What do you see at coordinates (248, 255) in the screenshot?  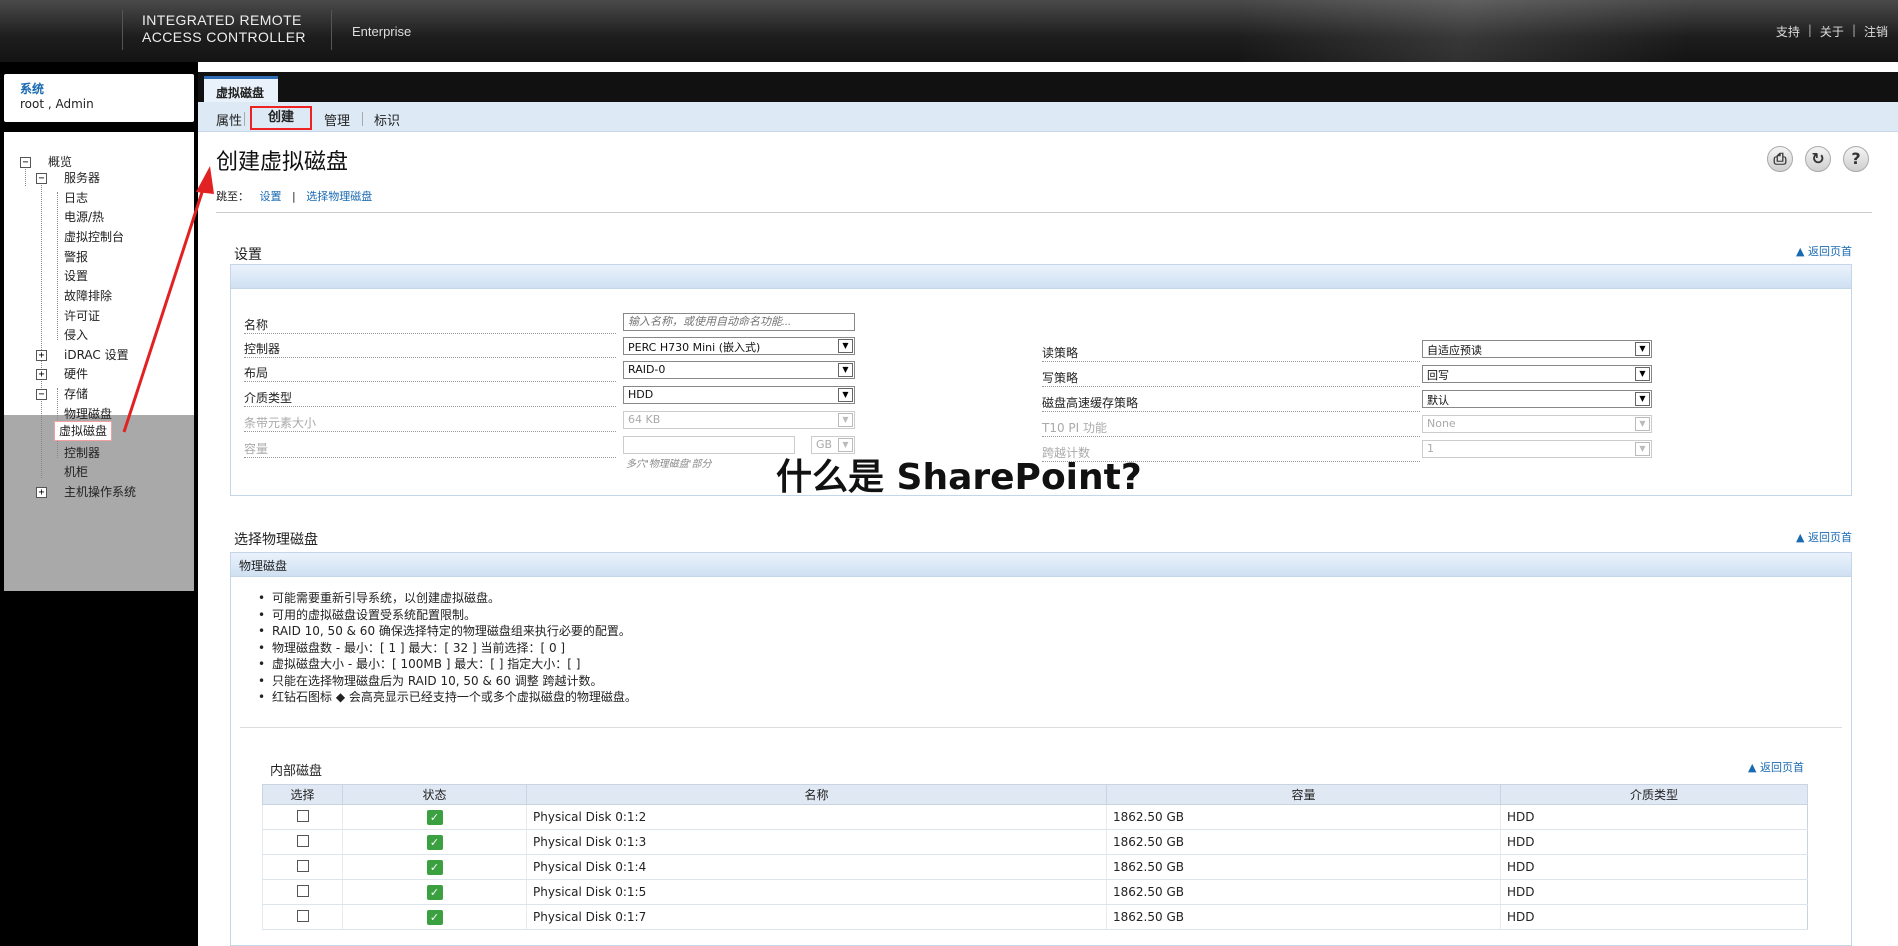 I see `settings-section-title: 设置` at bounding box center [248, 255].